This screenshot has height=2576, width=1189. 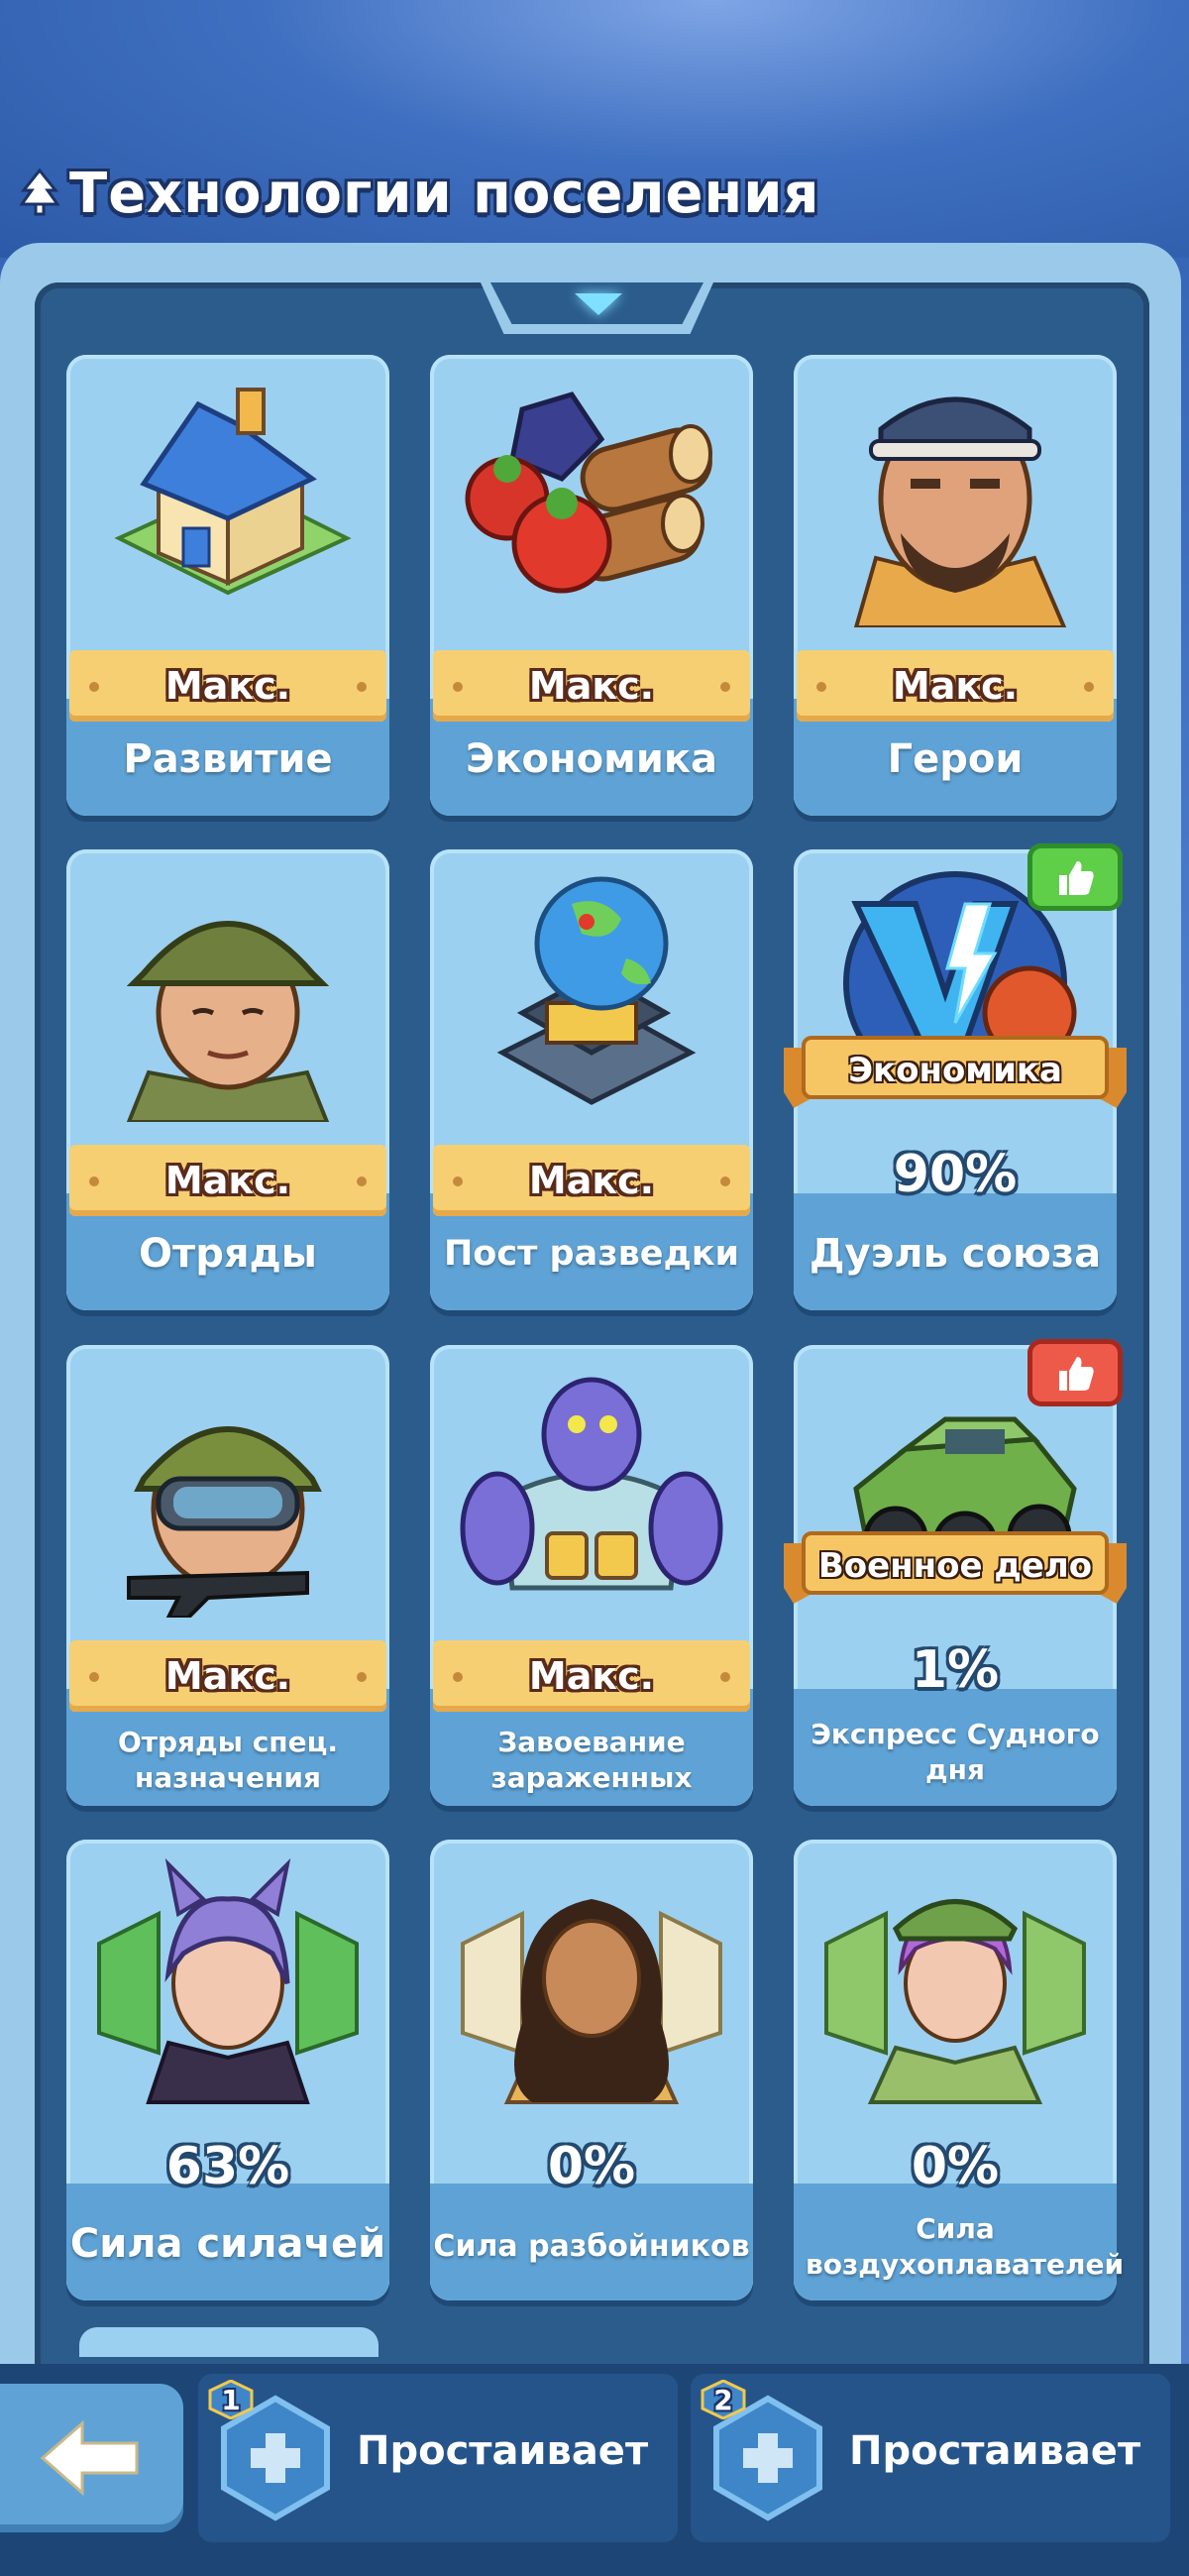 I want to click on card-label: Экономика, so click(x=592, y=759).